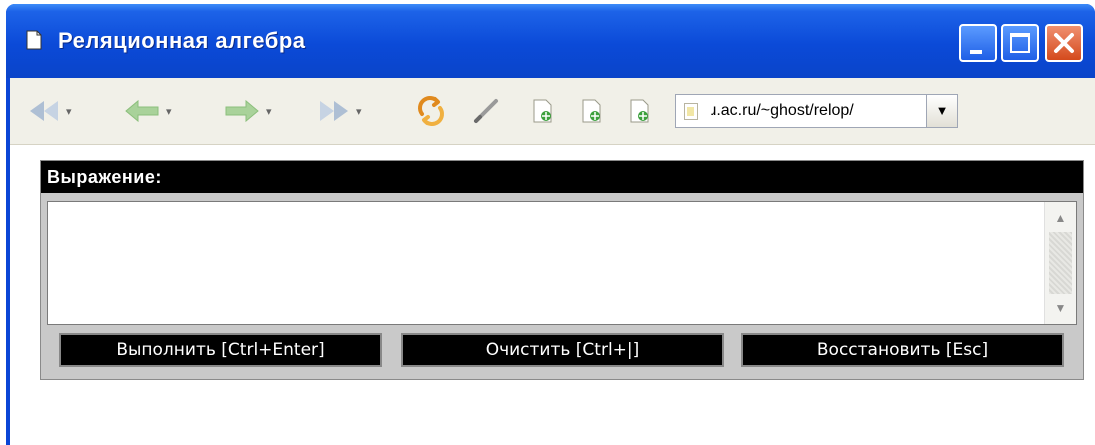  What do you see at coordinates (220, 350) in the screenshot?
I see `execute-button: Выполнить [Ctrl+Enter]` at bounding box center [220, 350].